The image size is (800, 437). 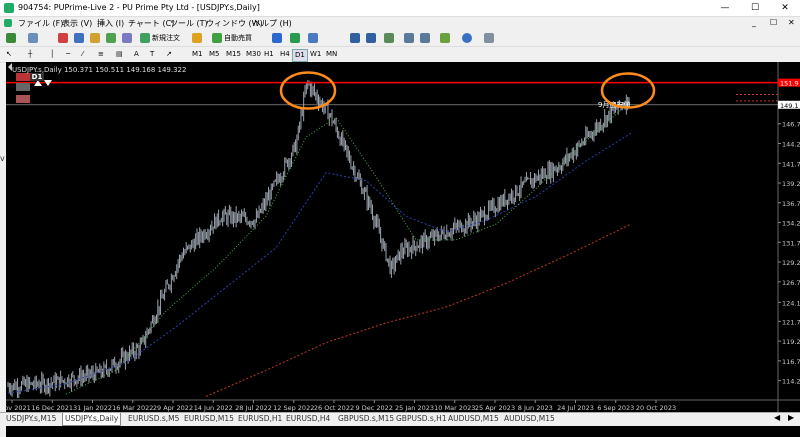 What do you see at coordinates (197, 54) in the screenshot?
I see `tf-m1: M1` at bounding box center [197, 54].